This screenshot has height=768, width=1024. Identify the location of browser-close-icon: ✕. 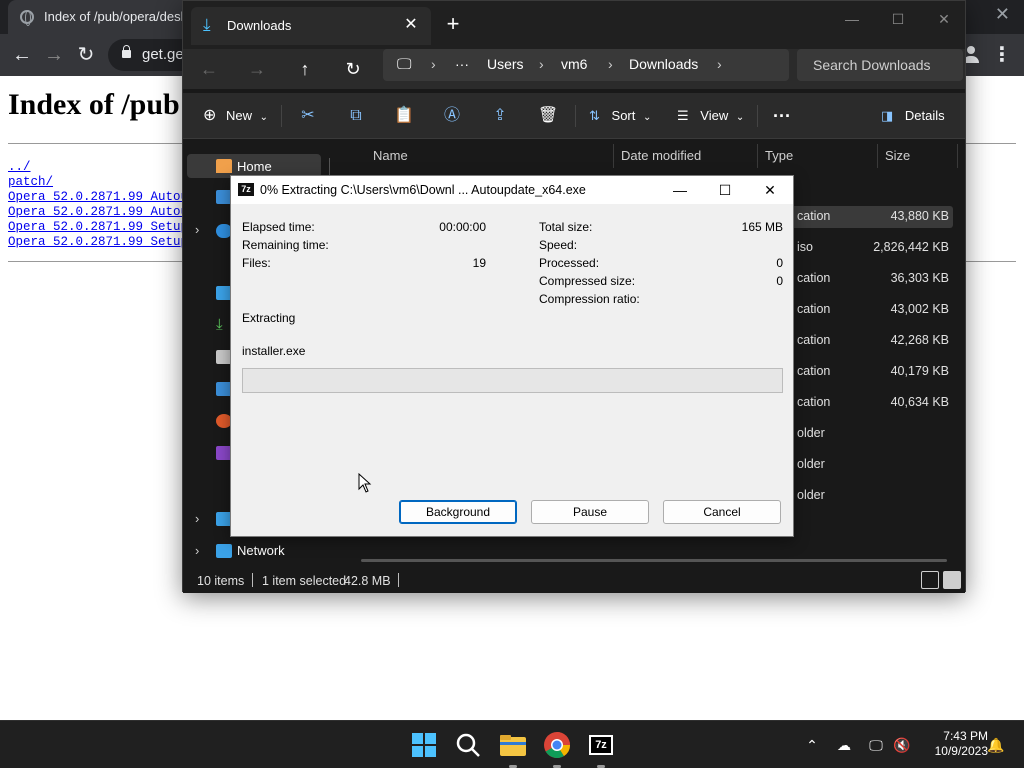
(1002, 14).